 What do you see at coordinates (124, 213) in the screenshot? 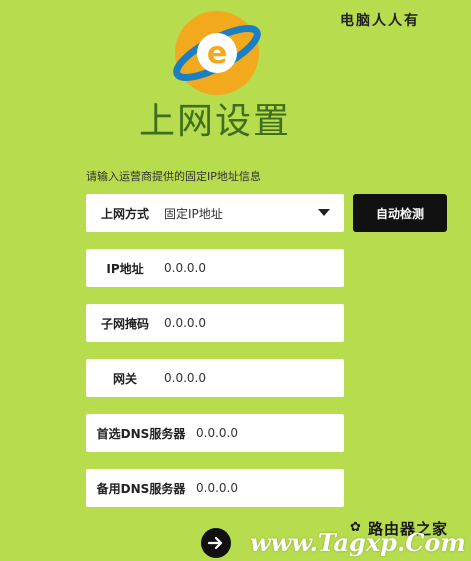
I see `connection-type-label: 上网方式` at bounding box center [124, 213].